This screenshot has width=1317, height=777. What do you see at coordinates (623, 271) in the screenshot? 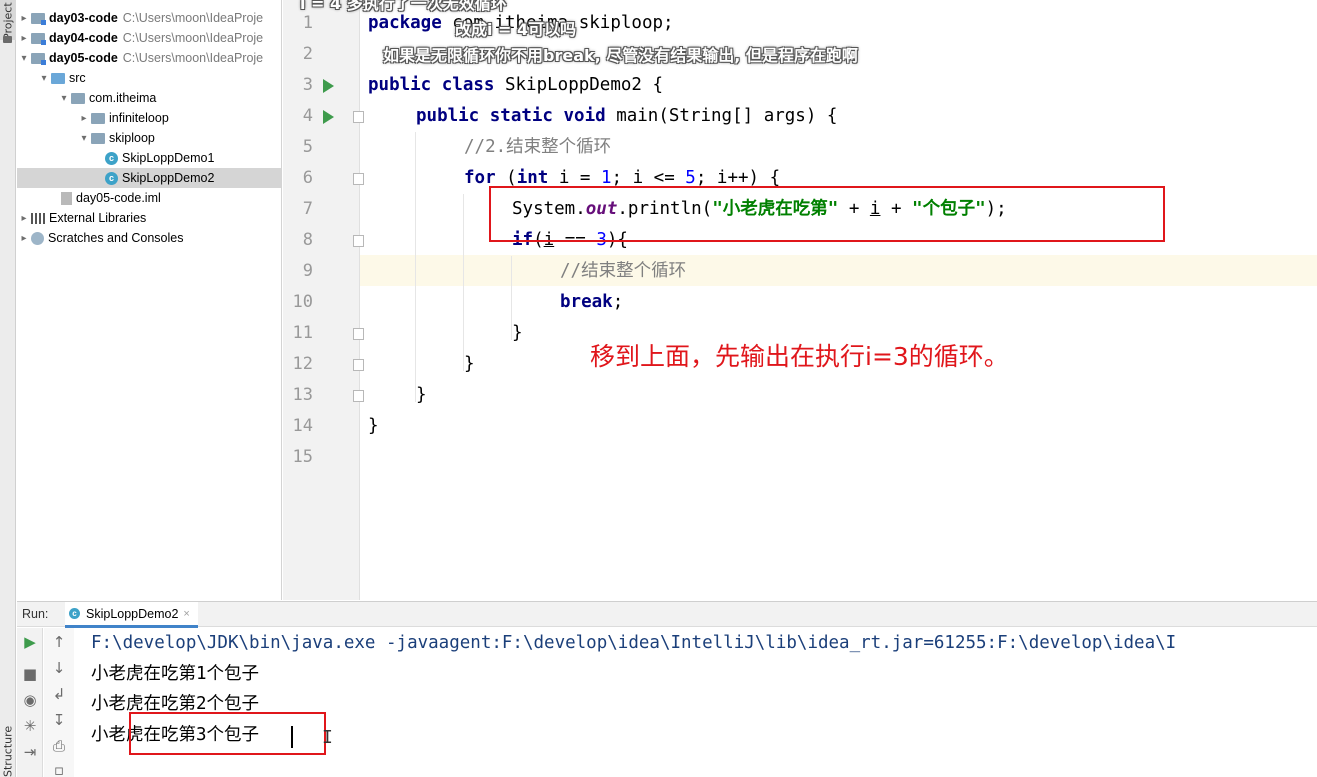
I see `code-line-9: //结束整个循环` at bounding box center [623, 271].